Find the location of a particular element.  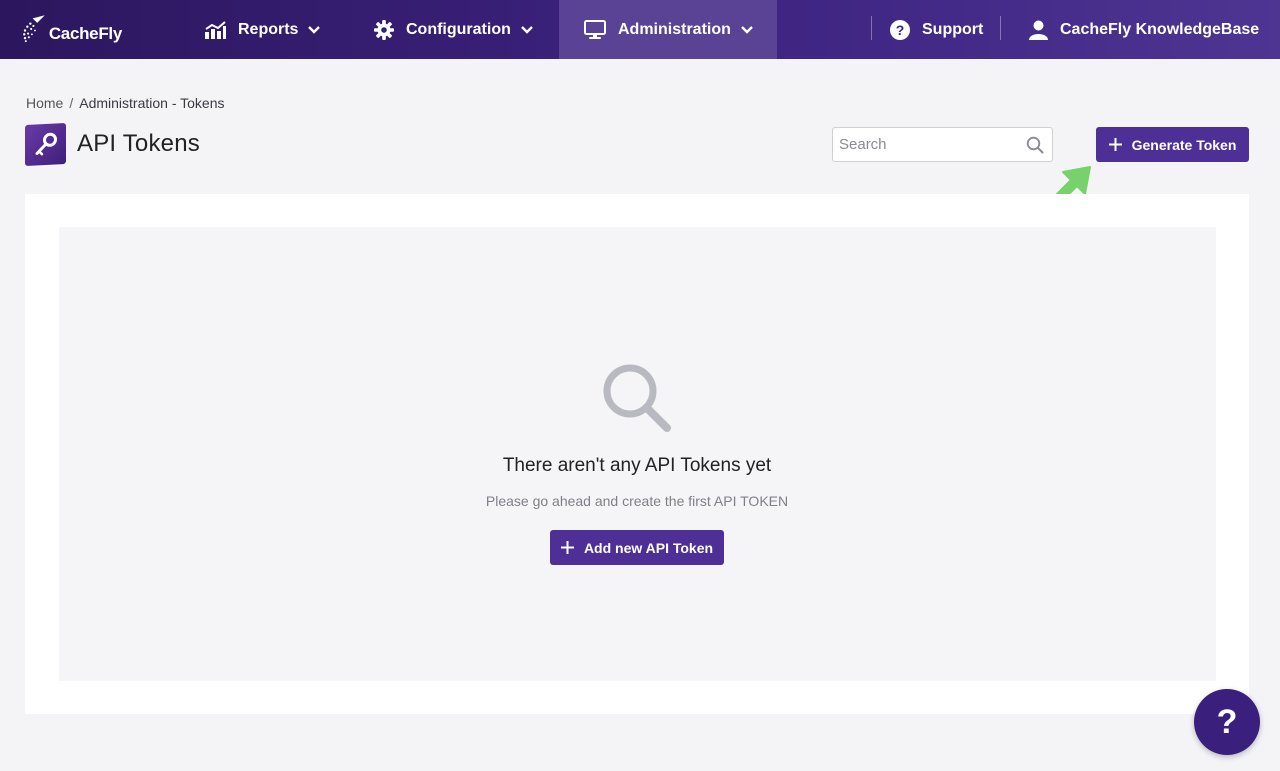

nav-configuration: Configuration is located at coordinates (453, 29).